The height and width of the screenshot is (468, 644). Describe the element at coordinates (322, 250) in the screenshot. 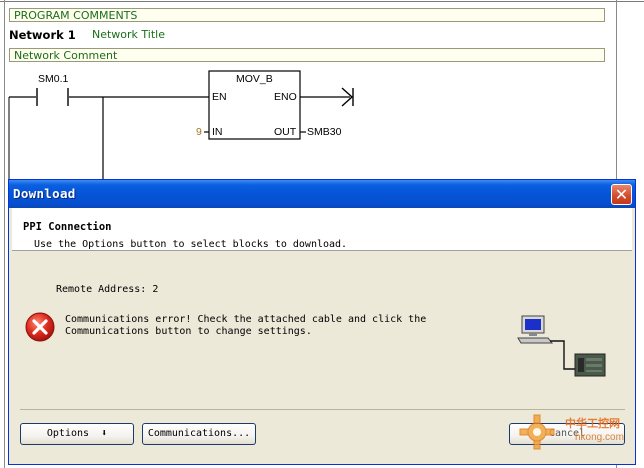

I see `header-separator` at that location.